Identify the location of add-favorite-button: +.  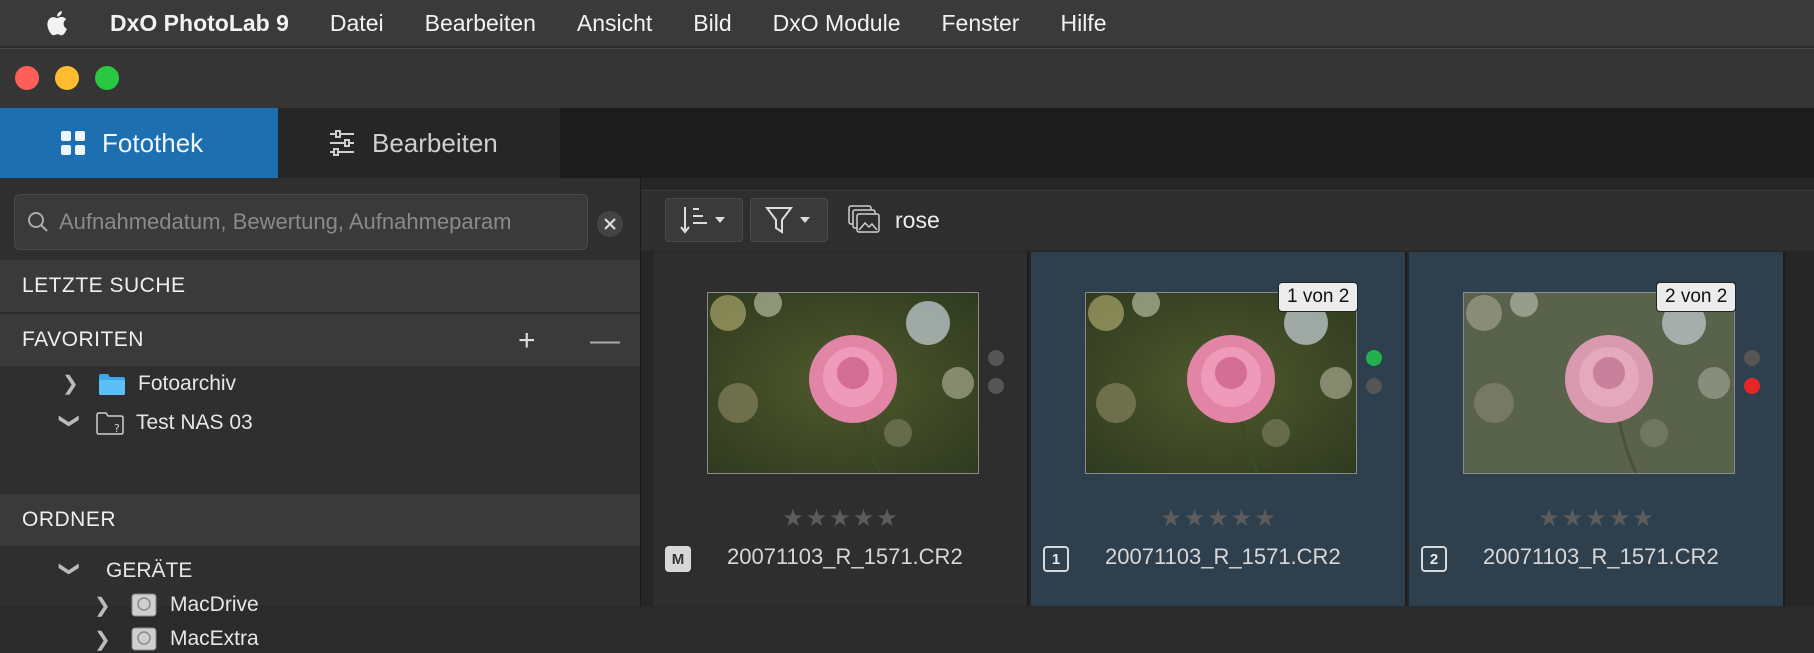
(527, 341).